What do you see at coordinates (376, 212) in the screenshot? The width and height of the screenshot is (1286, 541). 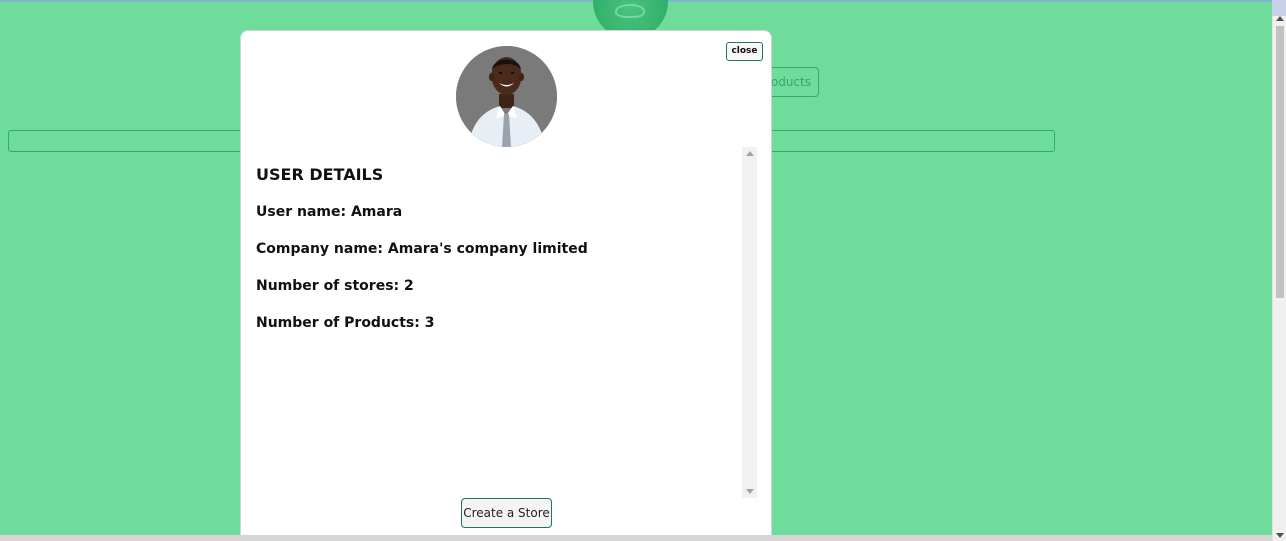 I see `user-name-value: Amara` at bounding box center [376, 212].